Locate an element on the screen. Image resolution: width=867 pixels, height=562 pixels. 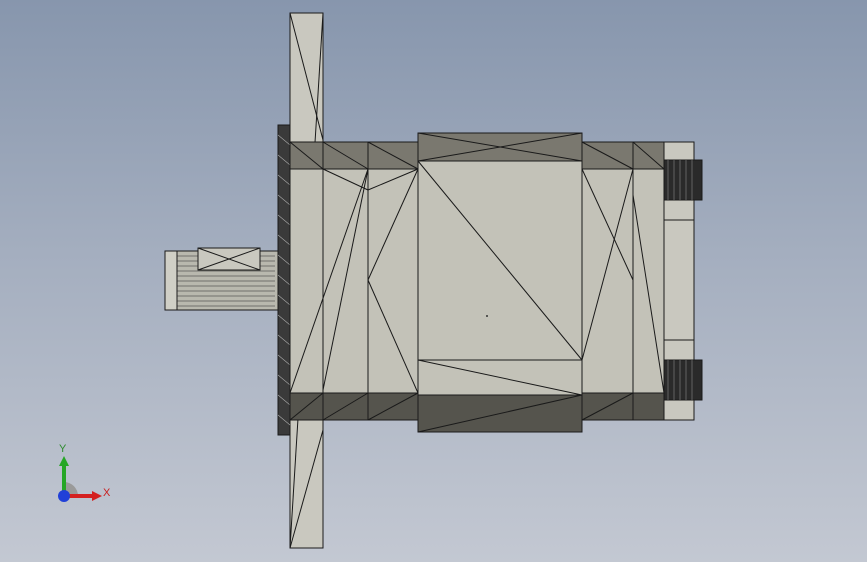
cap-screw-bottom is located at coordinates (683, 380).